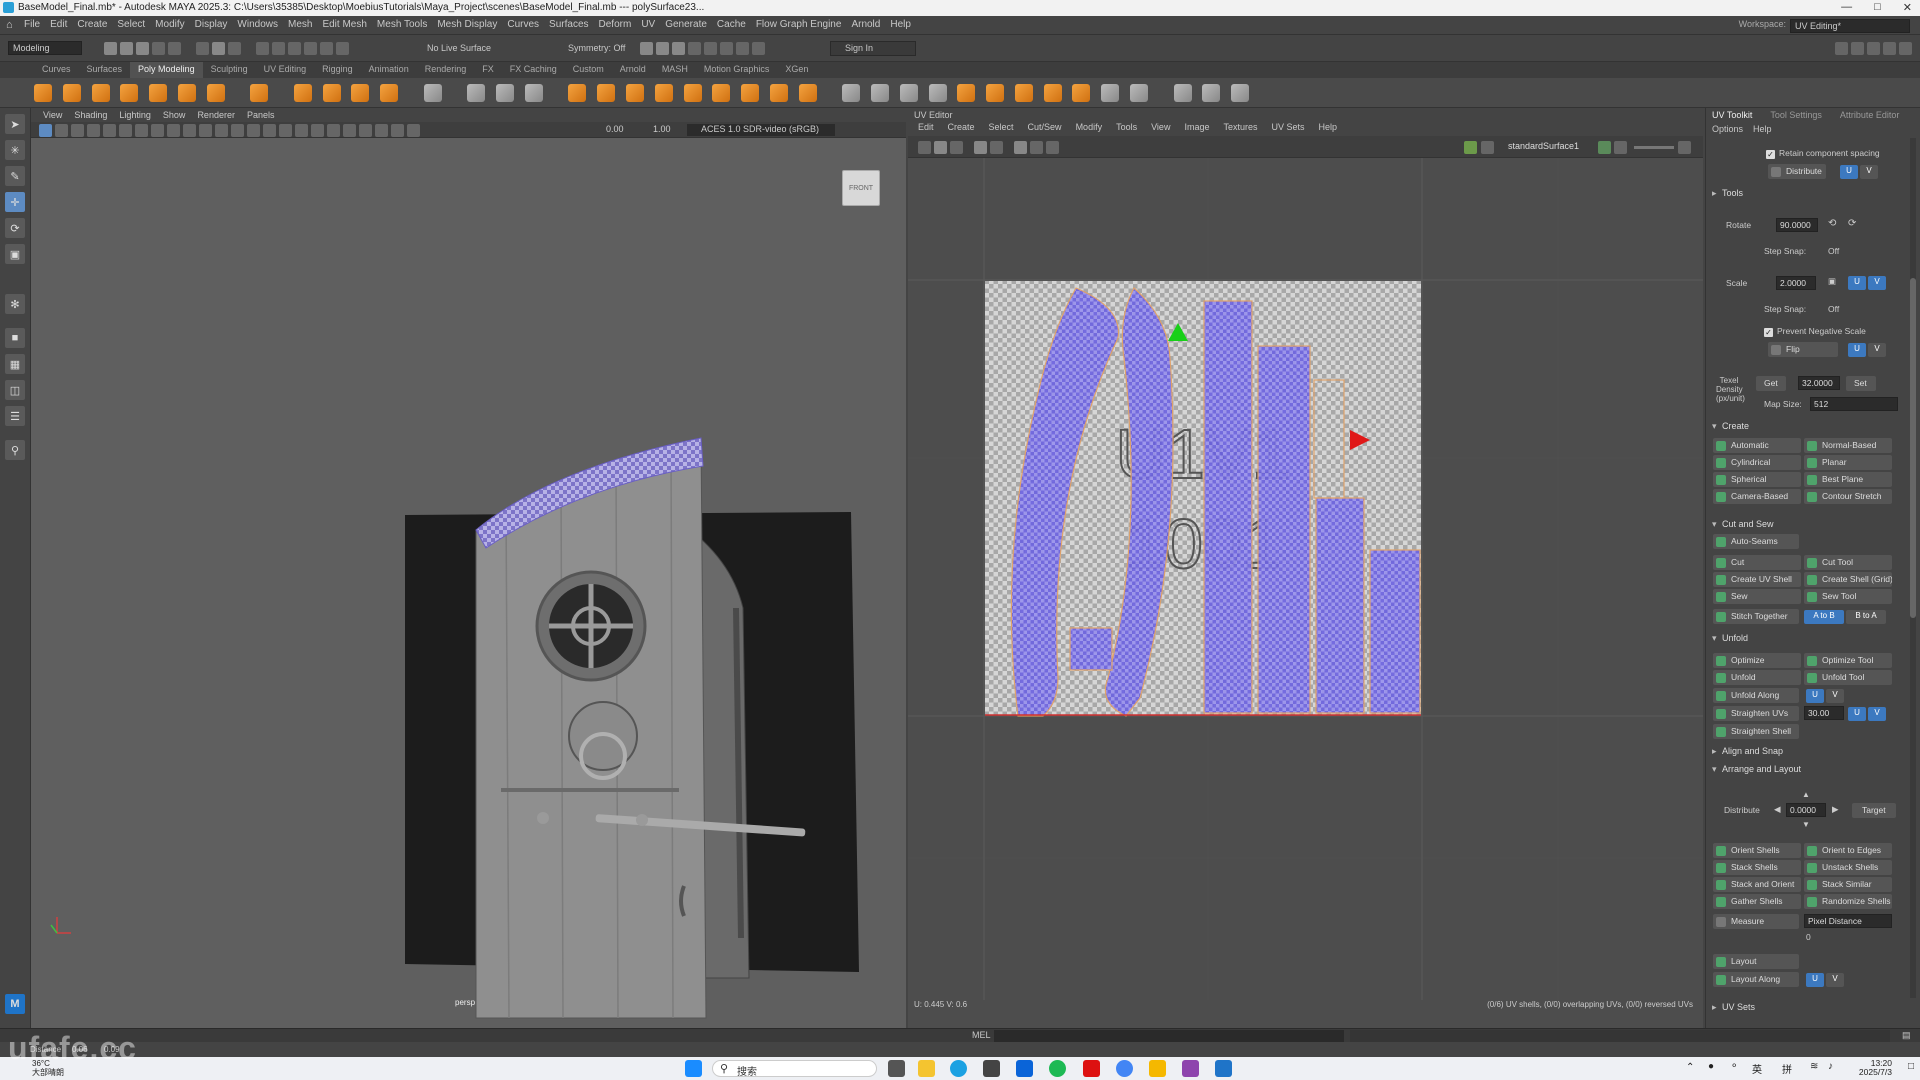  What do you see at coordinates (58, 24) in the screenshot?
I see `menu-edit: Edit` at bounding box center [58, 24].